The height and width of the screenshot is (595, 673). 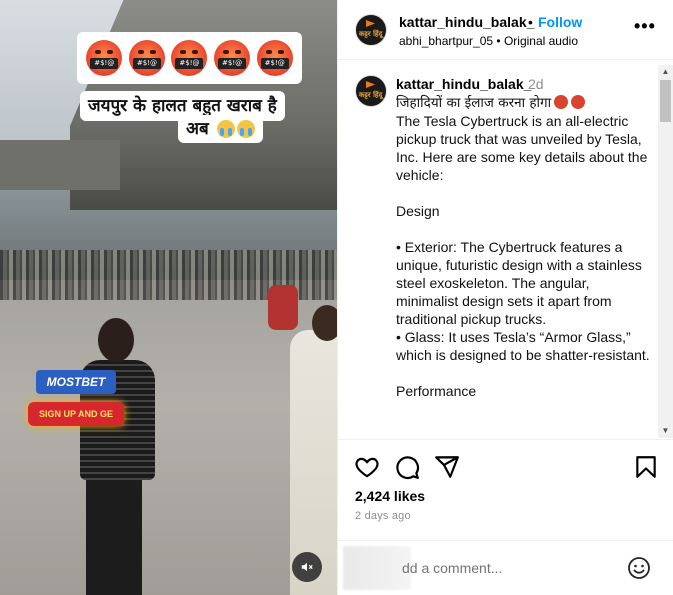 I want to click on ad-signup-button: SIGN UP AND GE, so click(x=76, y=414).